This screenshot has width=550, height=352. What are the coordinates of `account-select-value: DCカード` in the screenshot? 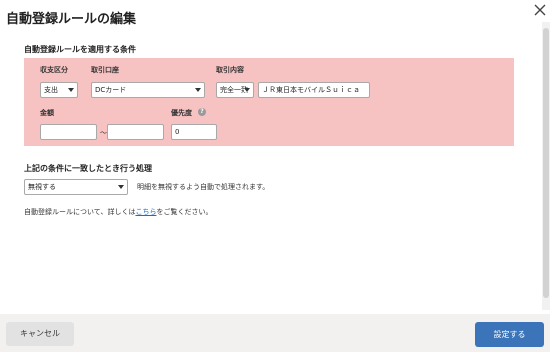 It's located at (111, 90).